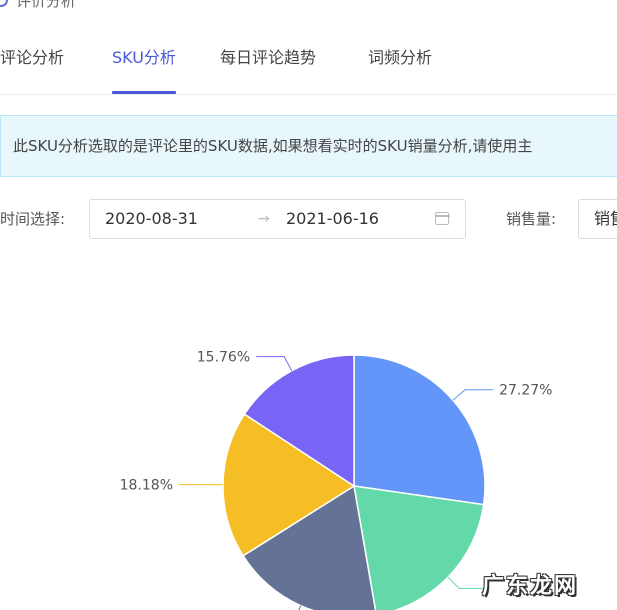  I want to click on calendar-icon, so click(442, 218).